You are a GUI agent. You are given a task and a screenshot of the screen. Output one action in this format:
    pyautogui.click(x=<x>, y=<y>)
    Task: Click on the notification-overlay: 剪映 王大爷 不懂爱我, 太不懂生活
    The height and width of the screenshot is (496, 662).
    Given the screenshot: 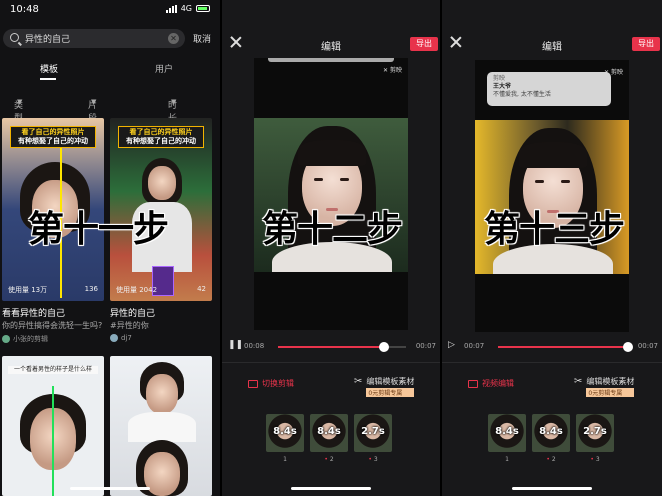 What is the action you would take?
    pyautogui.click(x=549, y=89)
    